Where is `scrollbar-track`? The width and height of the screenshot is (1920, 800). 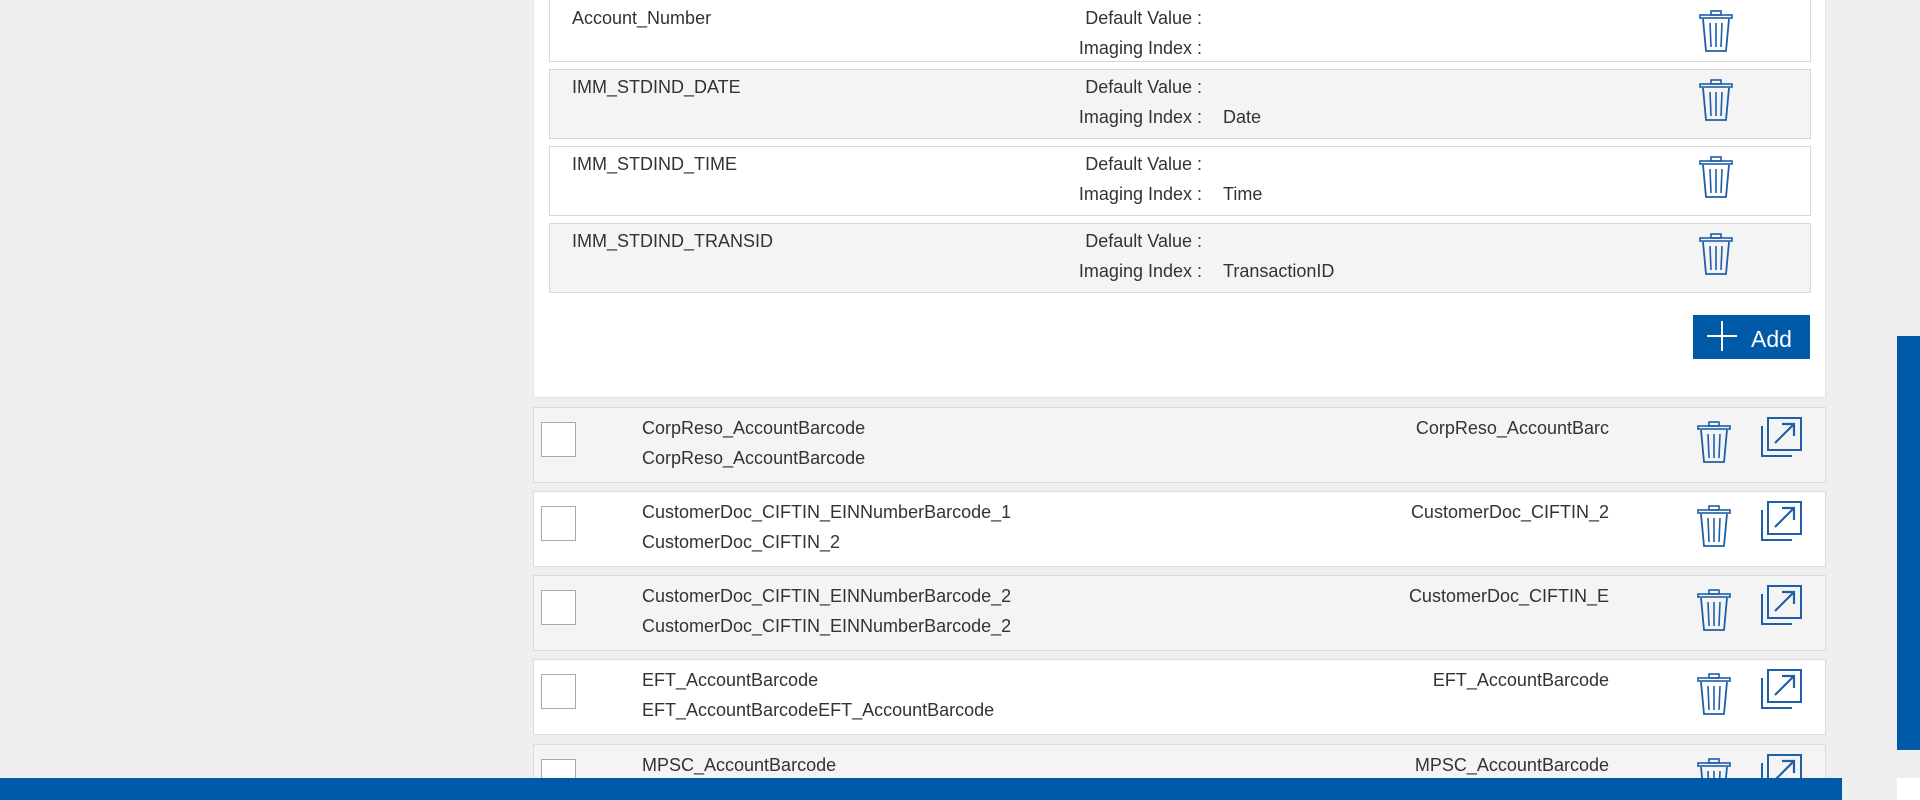
scrollbar-track is located at coordinates (1908, 789).